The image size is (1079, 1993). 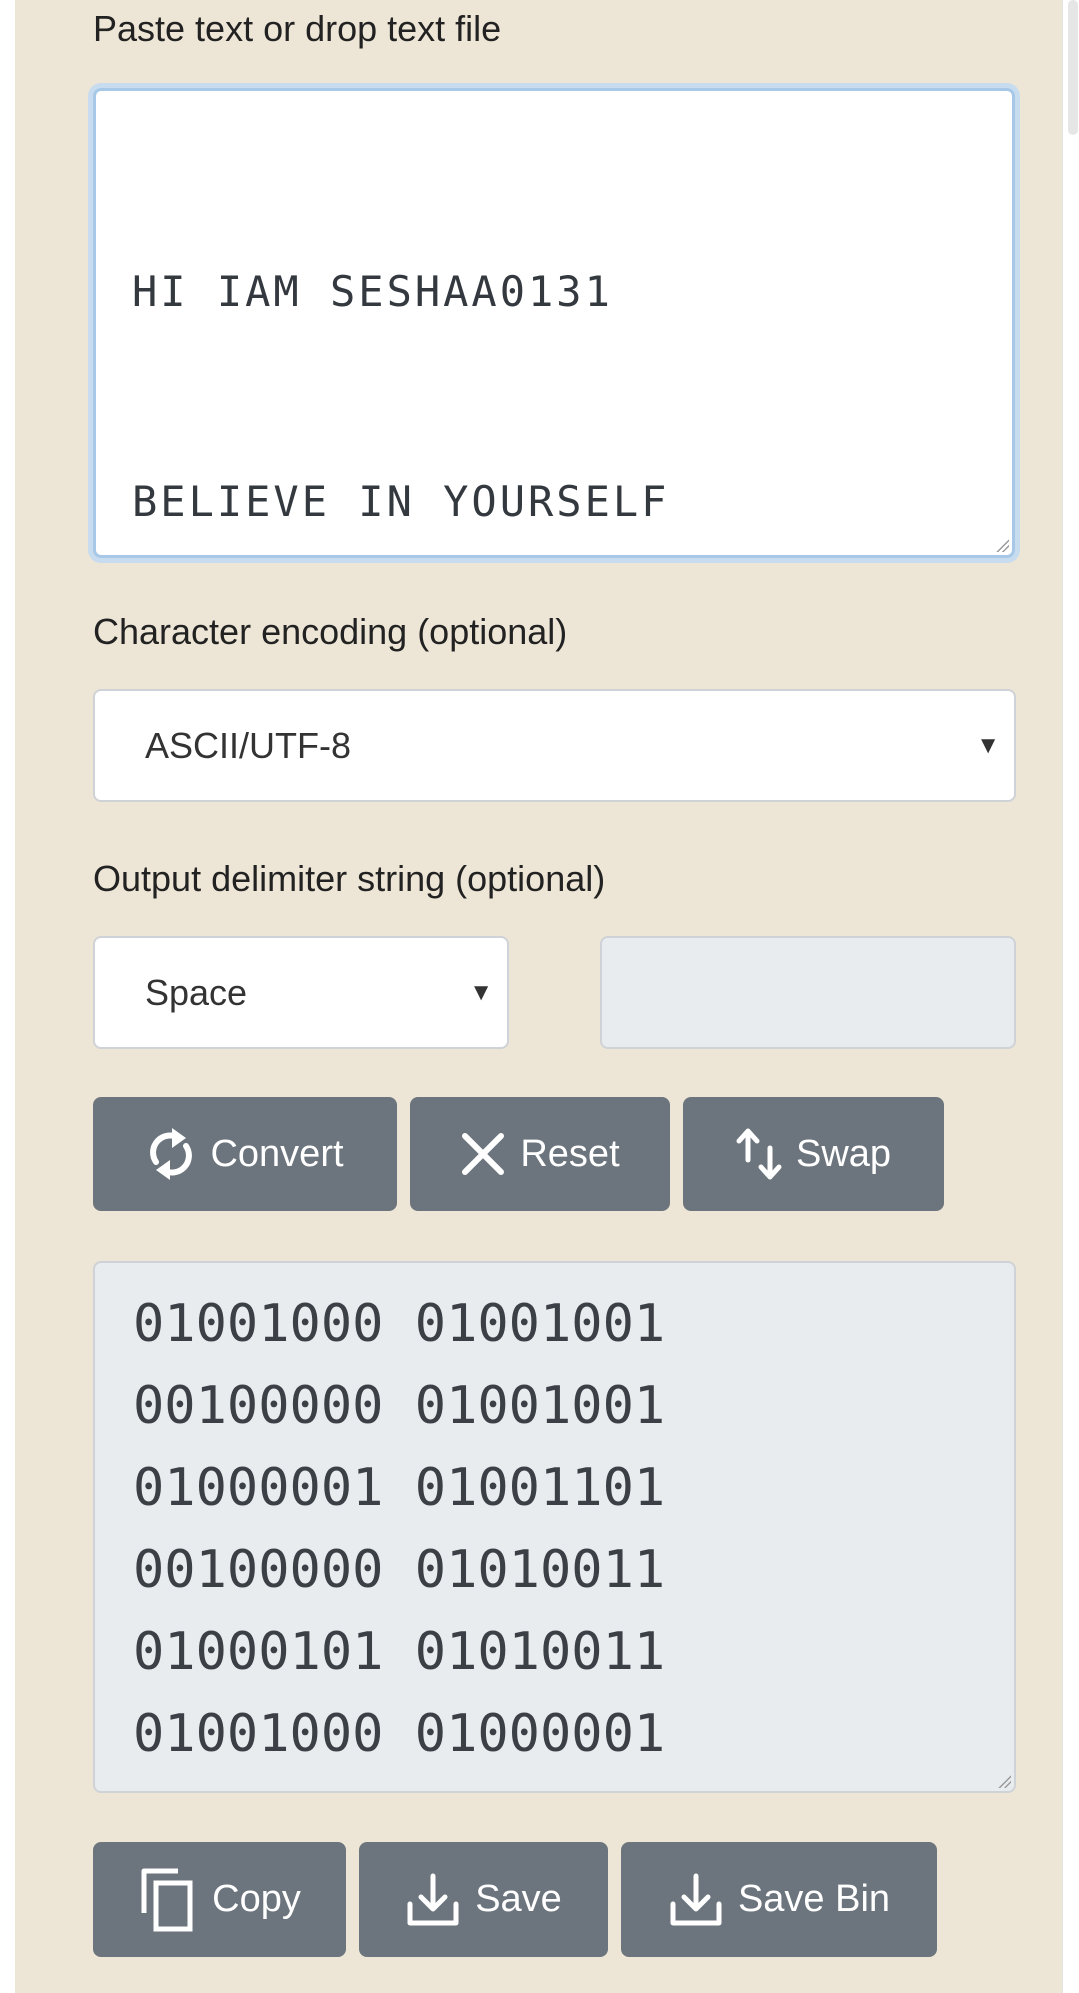 I want to click on convert-button-label: Convert, so click(x=277, y=1153).